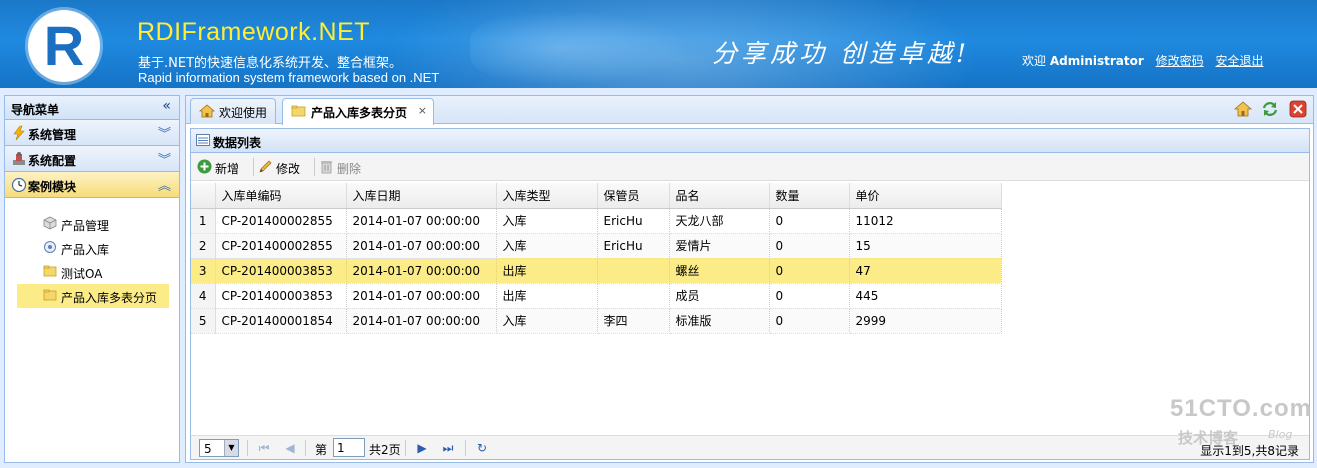  I want to click on cell-price: 445, so click(925, 296).